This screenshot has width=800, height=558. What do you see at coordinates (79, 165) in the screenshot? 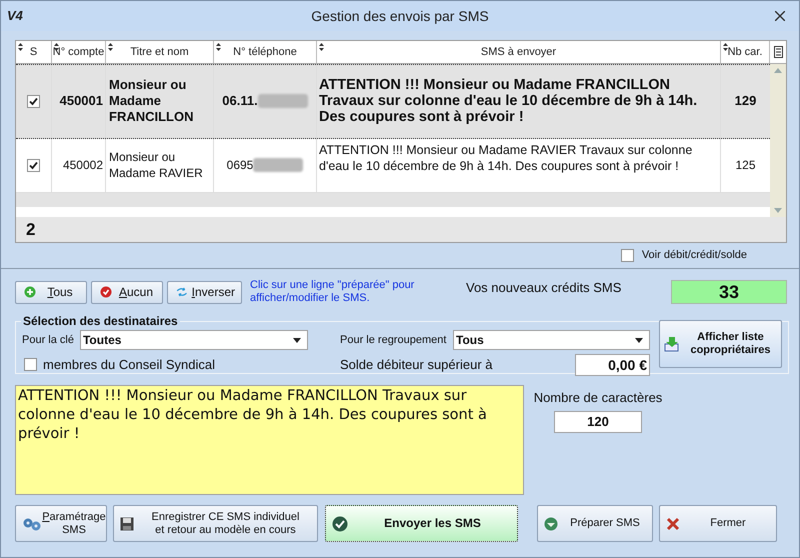
I see `account-cell: 450002` at bounding box center [79, 165].